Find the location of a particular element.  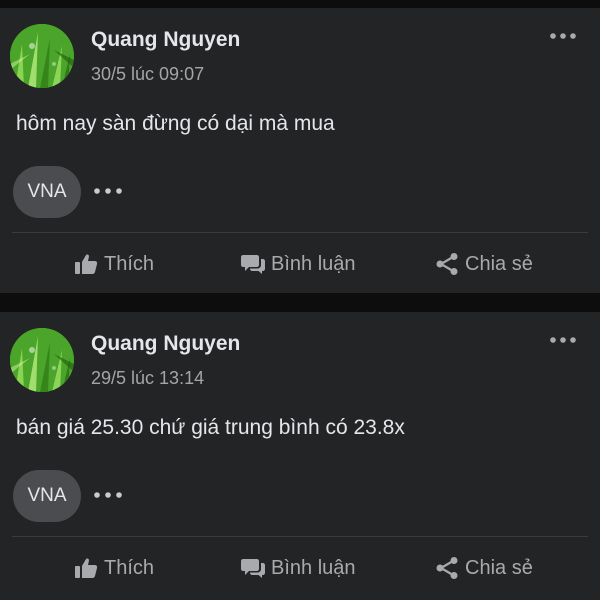

post-text: hôm nay sàn đừng có dại mà mua is located at coordinates (175, 123).